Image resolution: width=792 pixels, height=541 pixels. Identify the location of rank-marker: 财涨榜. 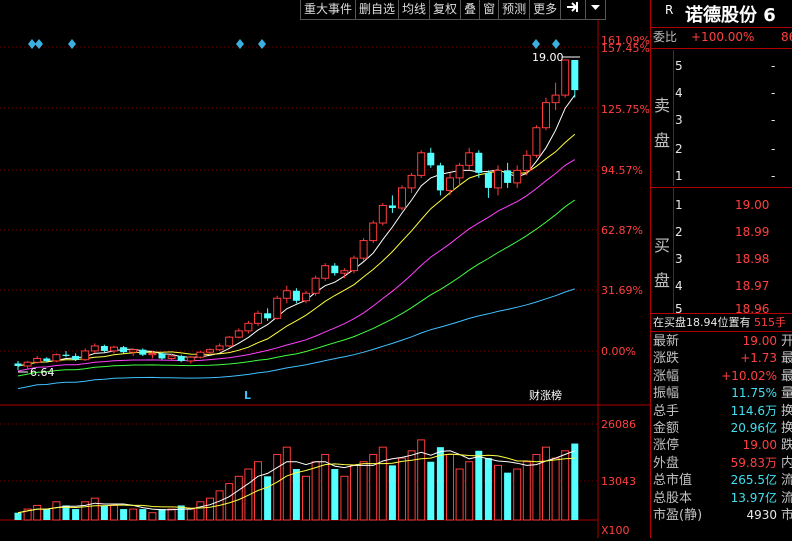
(545, 395).